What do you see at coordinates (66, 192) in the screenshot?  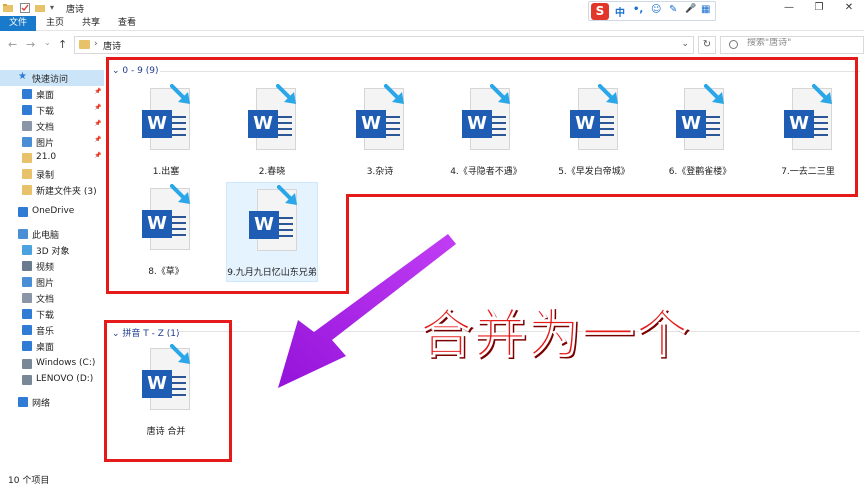 I see `sidebar-item-label: 新建文件夹 (3)` at bounding box center [66, 192].